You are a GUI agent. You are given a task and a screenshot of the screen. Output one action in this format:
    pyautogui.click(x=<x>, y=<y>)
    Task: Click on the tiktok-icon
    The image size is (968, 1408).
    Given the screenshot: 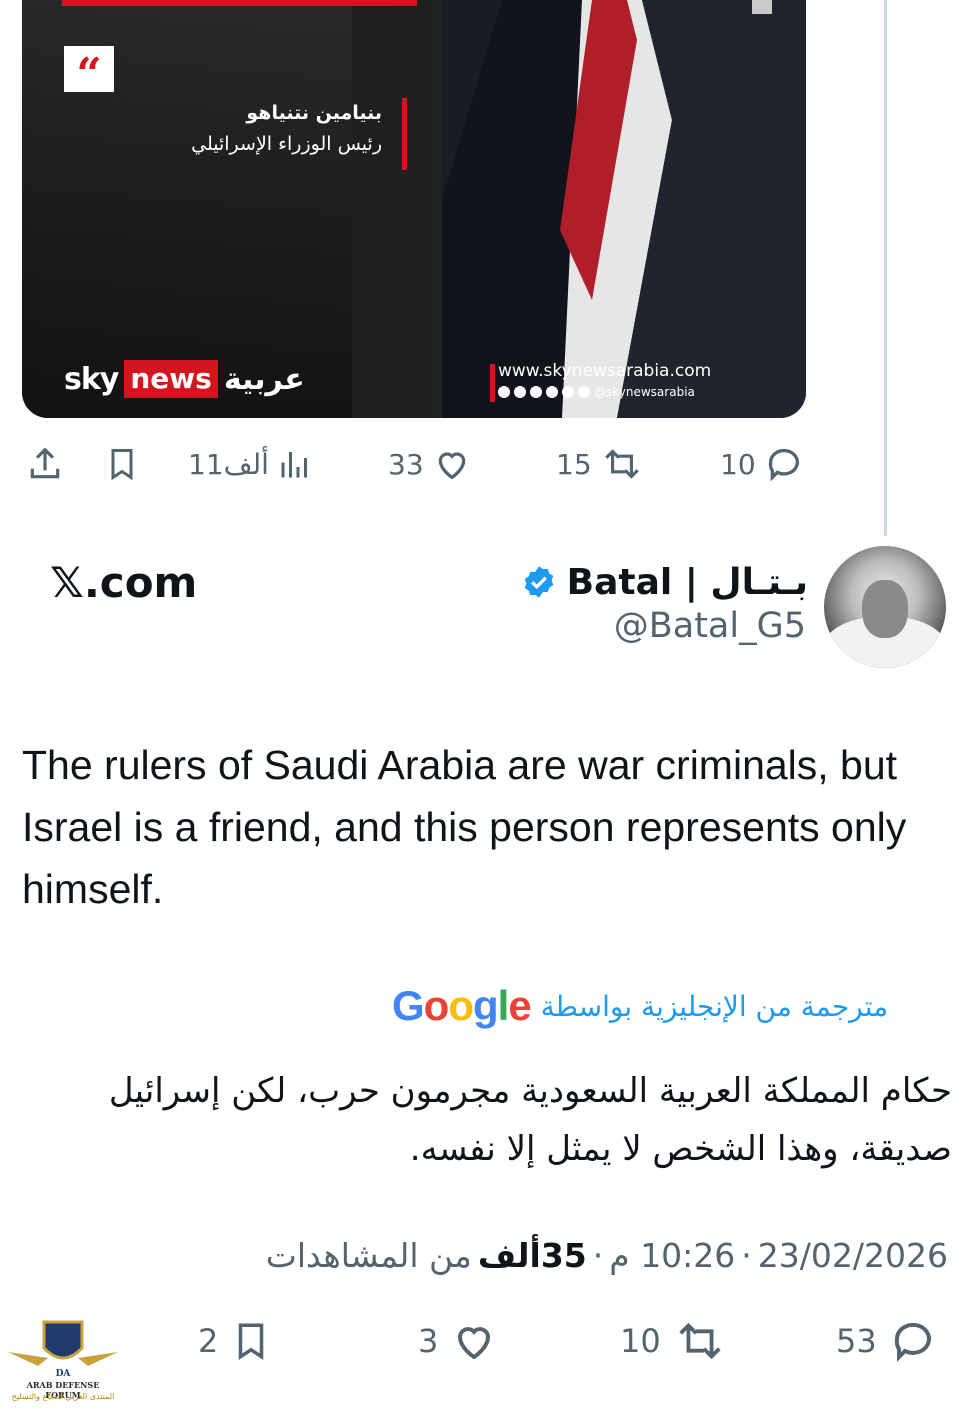 What is the action you would take?
    pyautogui.click(x=584, y=392)
    